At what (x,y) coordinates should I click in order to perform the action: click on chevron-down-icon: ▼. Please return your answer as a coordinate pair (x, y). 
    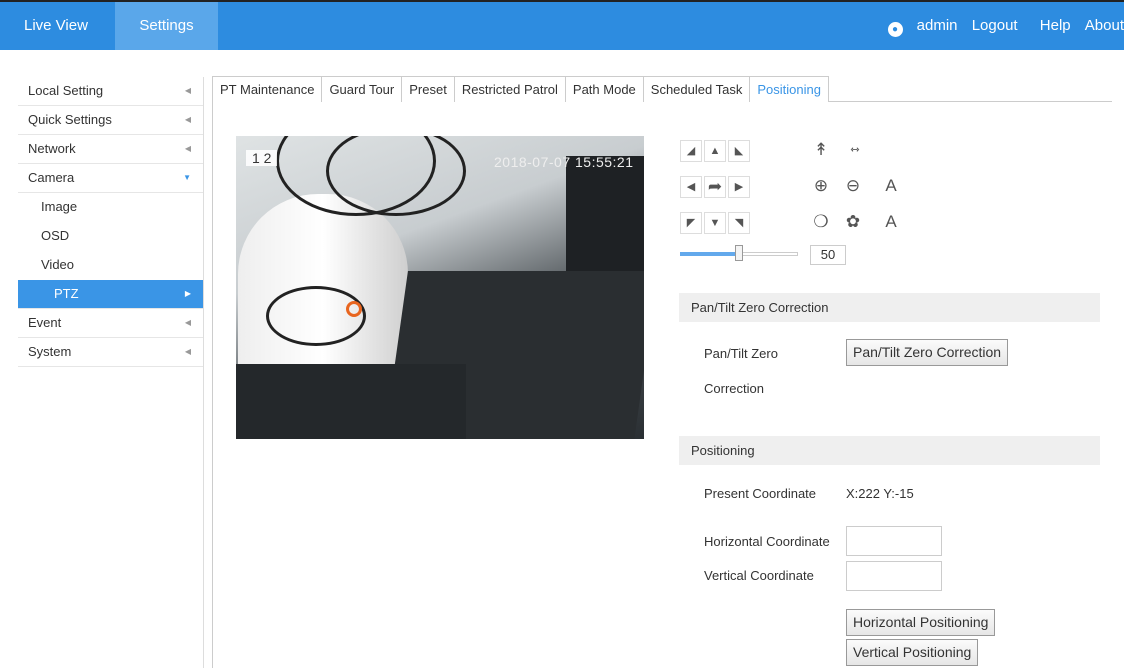
    Looking at the image, I should click on (187, 177).